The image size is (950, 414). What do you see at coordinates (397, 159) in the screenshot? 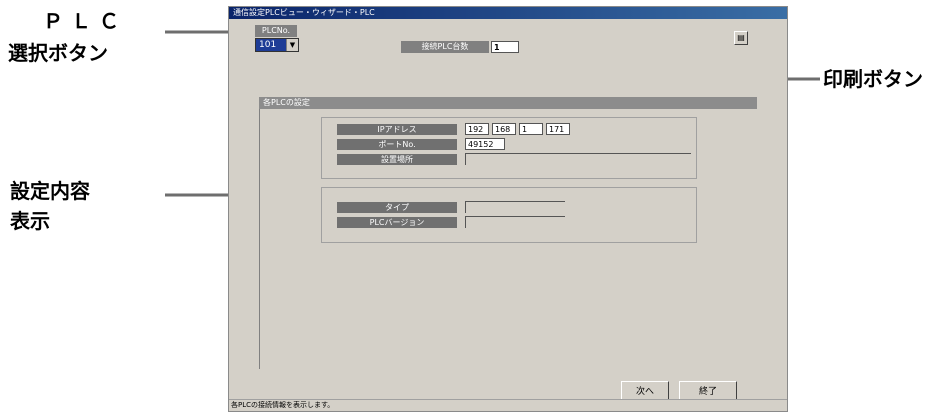
I see `location-label: 設置場所` at bounding box center [397, 159].